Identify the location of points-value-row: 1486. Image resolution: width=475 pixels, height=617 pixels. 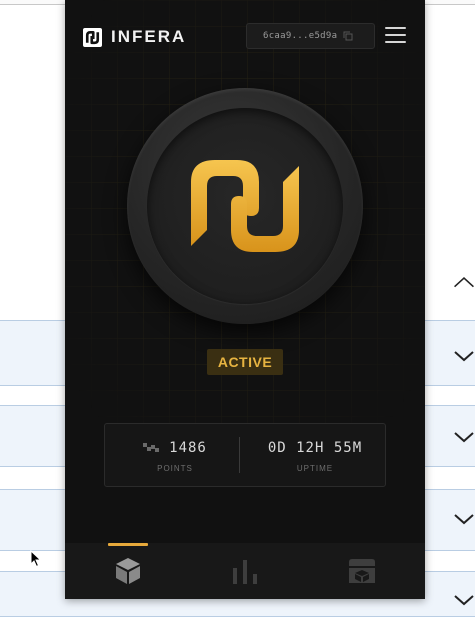
(175, 448).